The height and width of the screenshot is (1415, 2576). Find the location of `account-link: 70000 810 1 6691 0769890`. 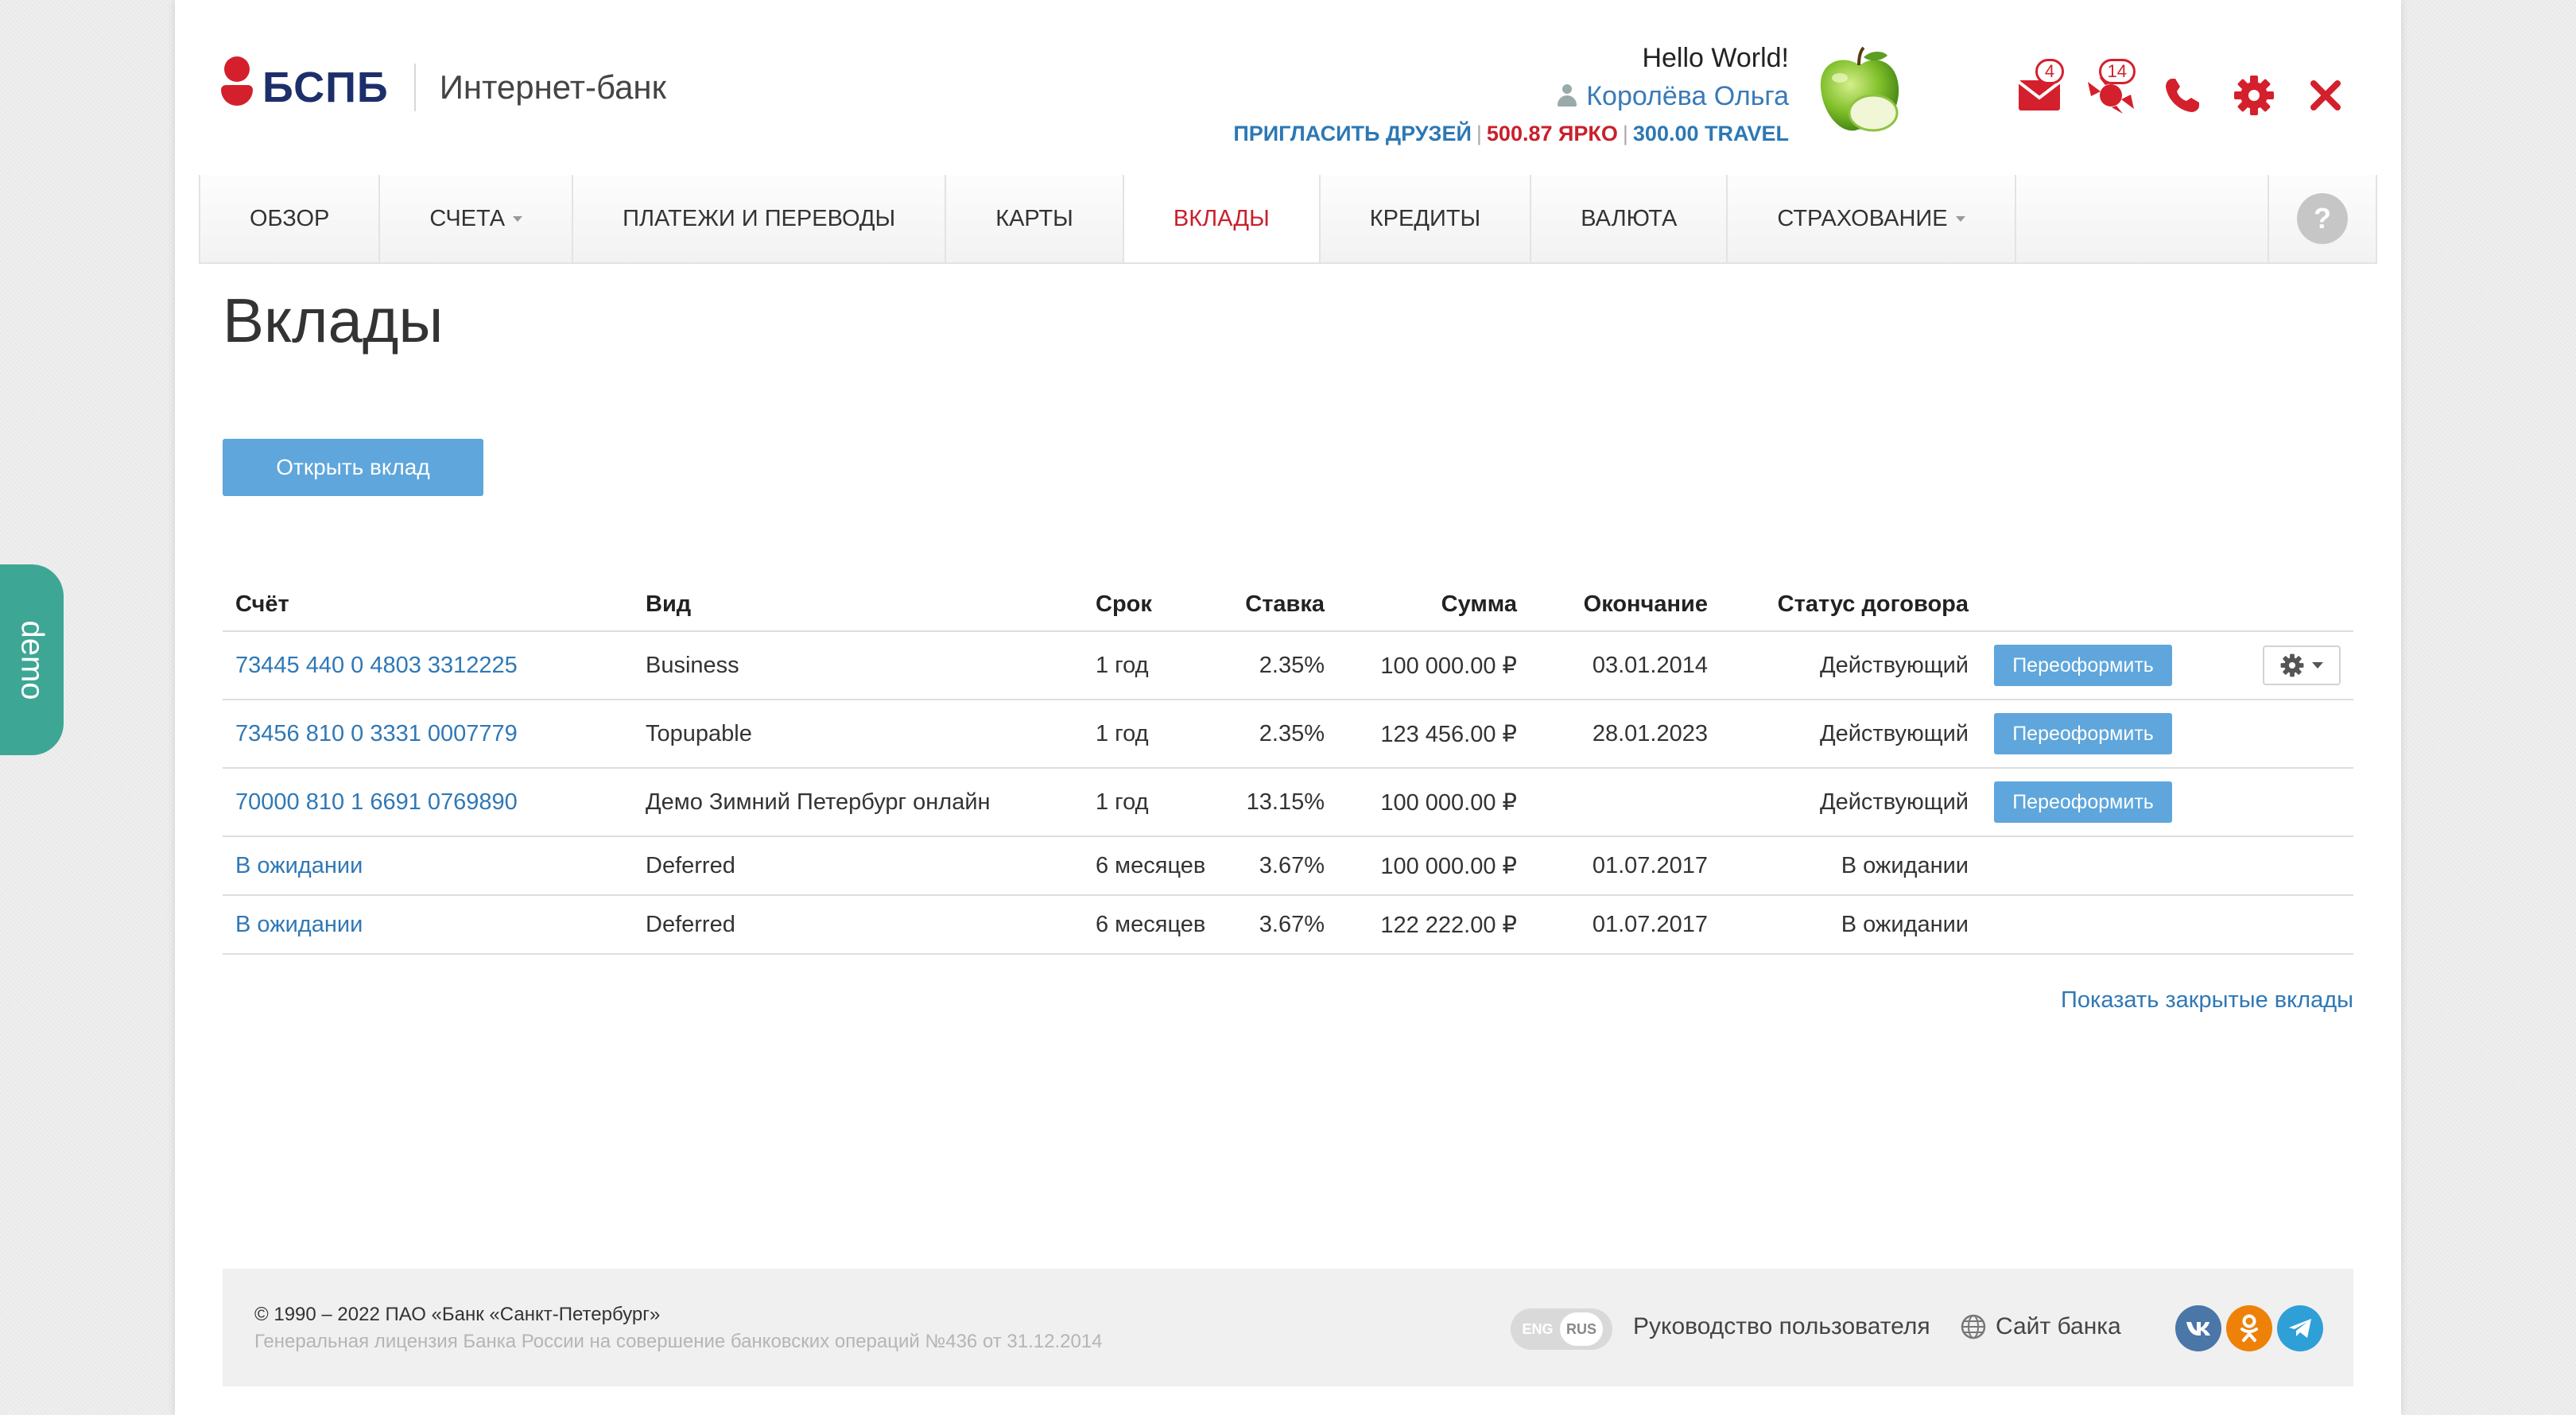

account-link: 70000 810 1 6691 0769890 is located at coordinates (376, 802).